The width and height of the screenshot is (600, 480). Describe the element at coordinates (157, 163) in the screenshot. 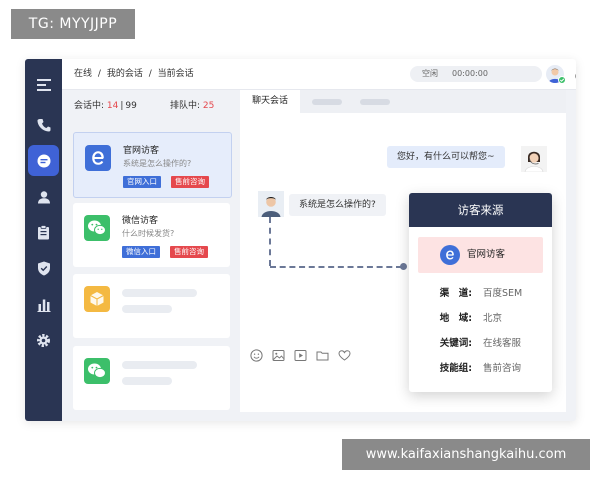

I see `session-last-message: 系统是怎么操作的?` at that location.